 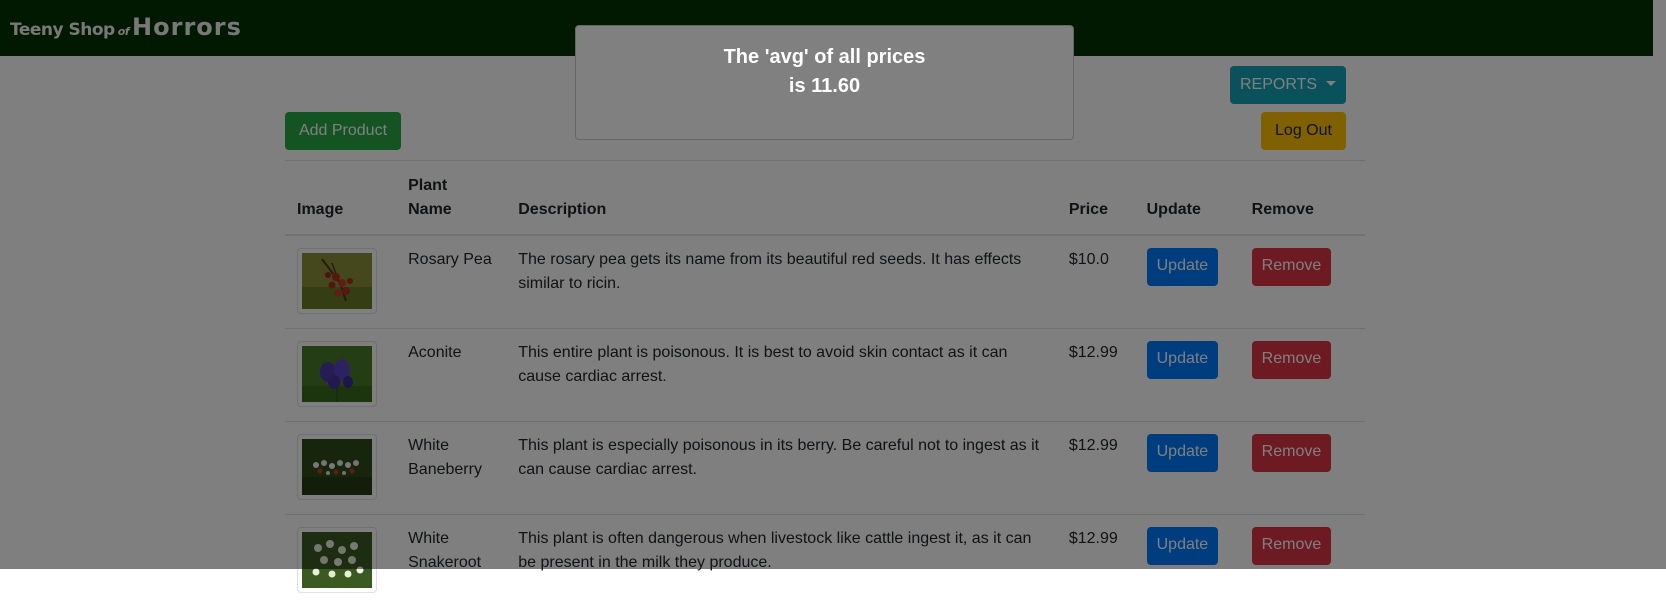 I want to click on average-price-modal: The 'avg' of all prices is 11.60, so click(x=824, y=82).